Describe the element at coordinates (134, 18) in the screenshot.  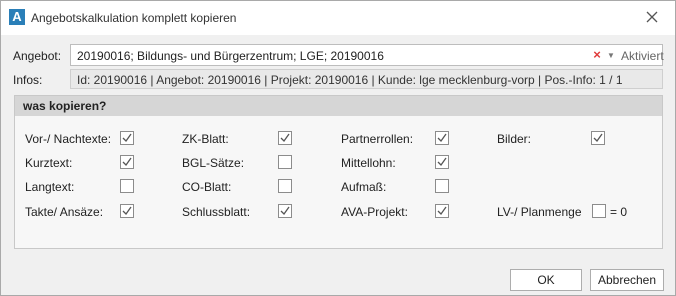
I see `window-title: Angebotskalkulation komplett kopieren` at that location.